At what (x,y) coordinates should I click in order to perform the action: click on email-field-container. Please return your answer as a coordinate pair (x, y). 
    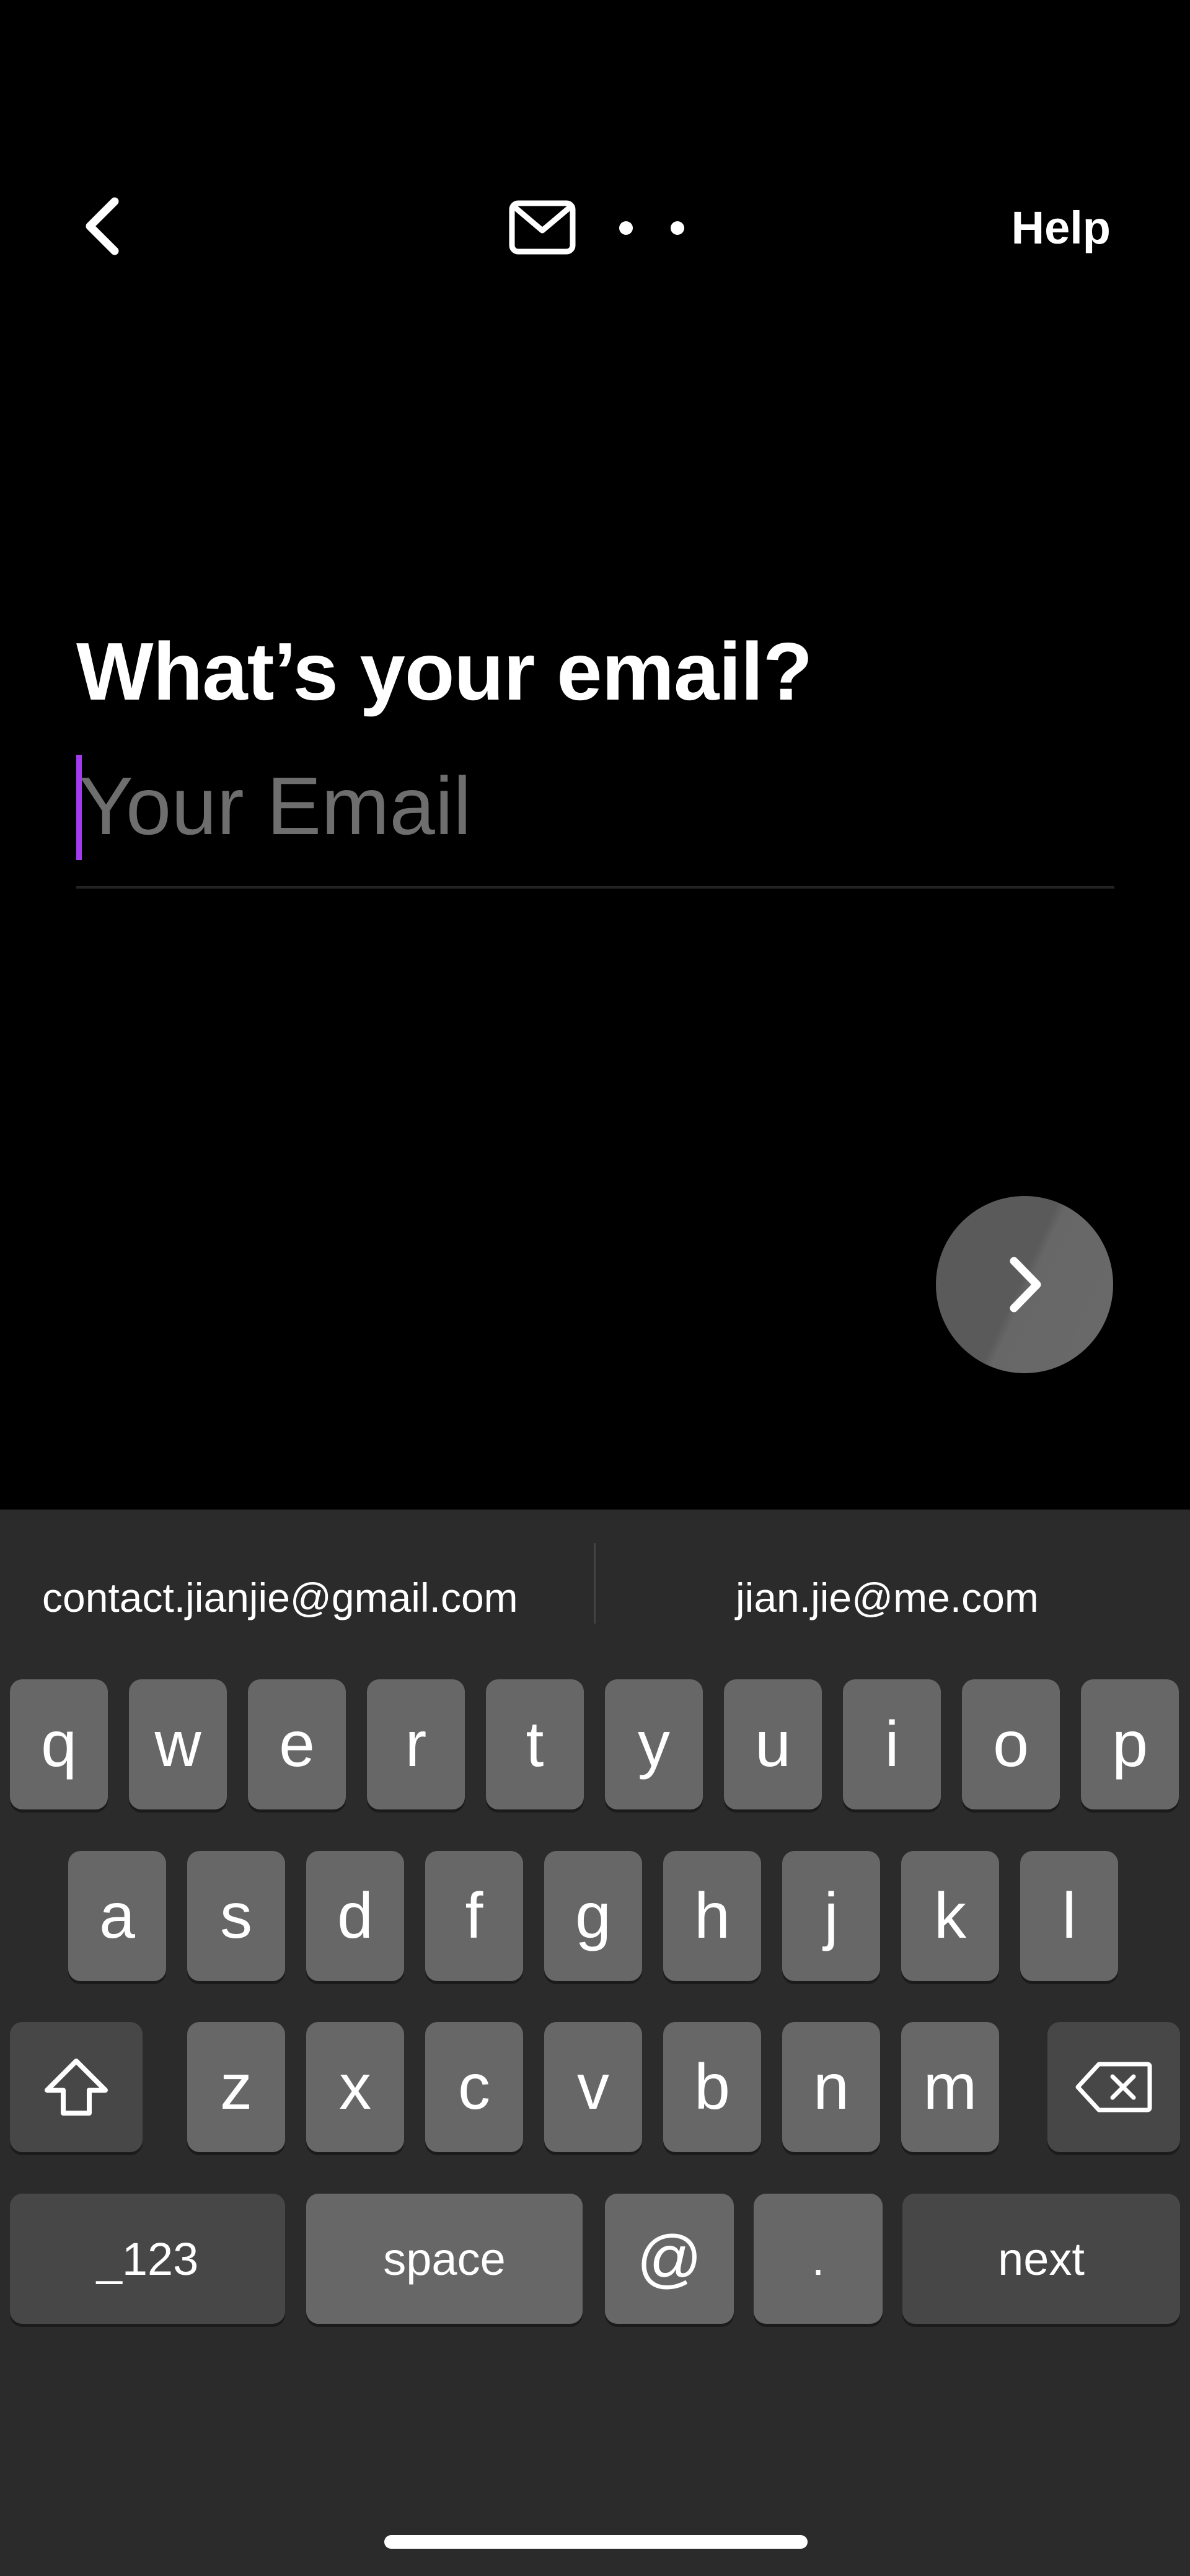
    Looking at the image, I should click on (596, 820).